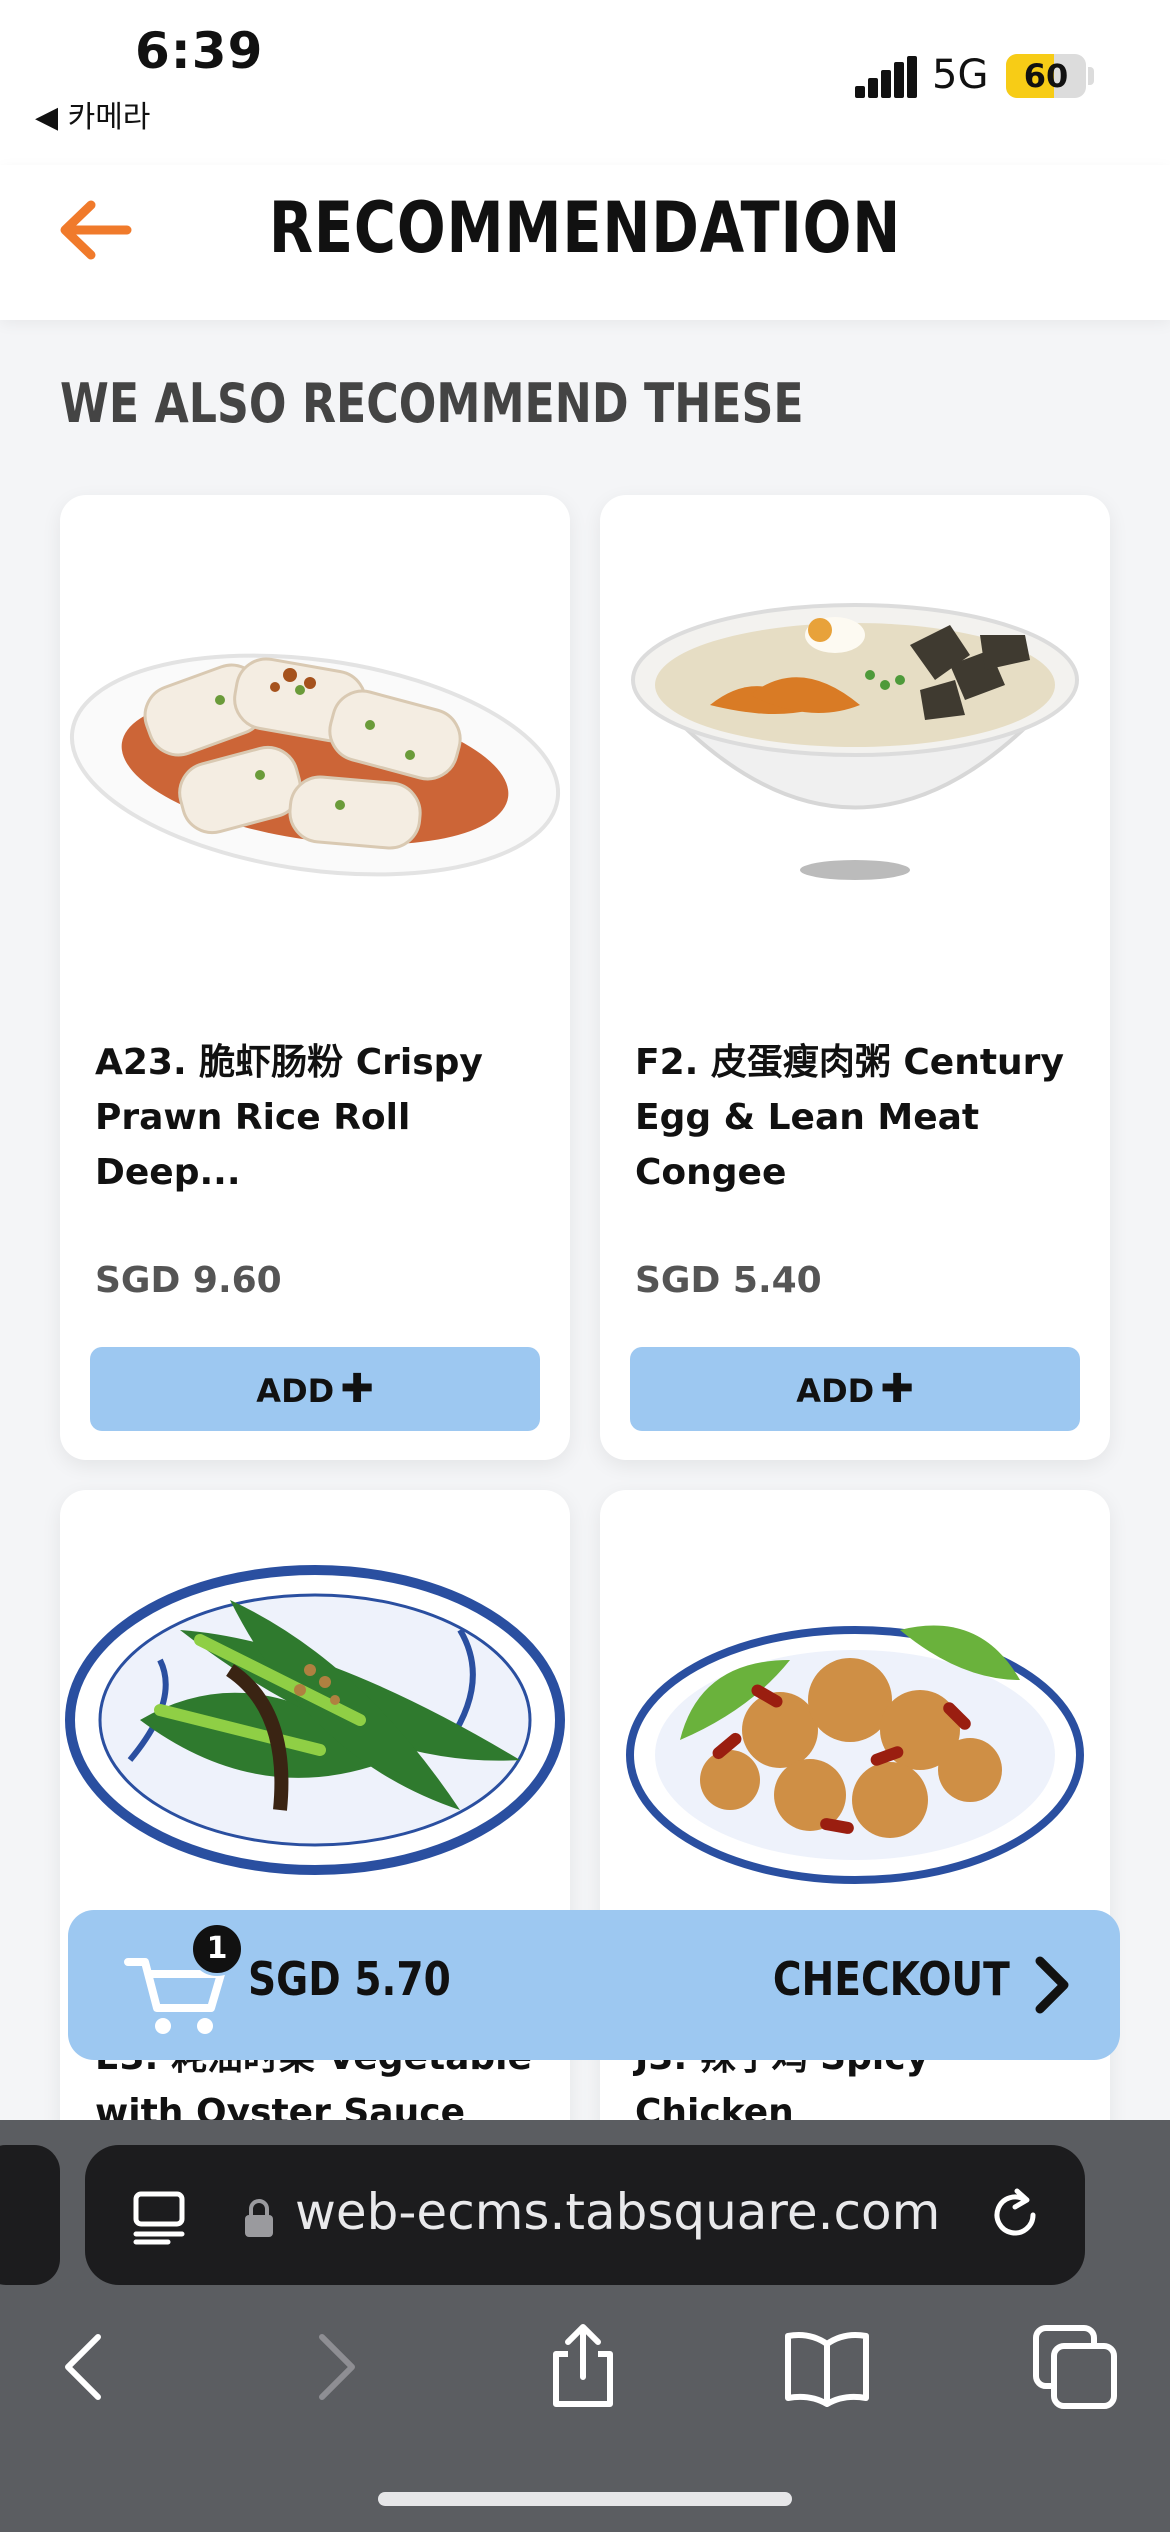  Describe the element at coordinates (335, 2367) in the screenshot. I see `forward-icon` at that location.